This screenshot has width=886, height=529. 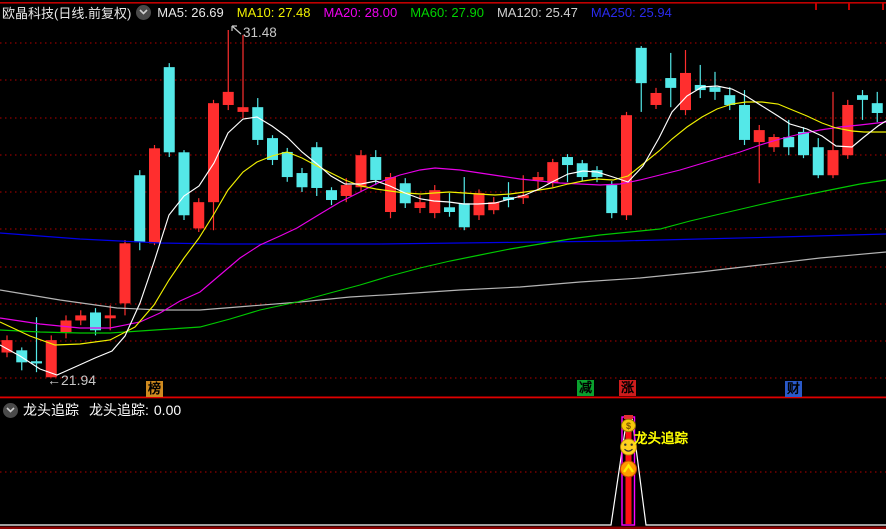 What do you see at coordinates (631, 12) in the screenshot?
I see `ma-label-5: MA250: 25.94` at bounding box center [631, 12].